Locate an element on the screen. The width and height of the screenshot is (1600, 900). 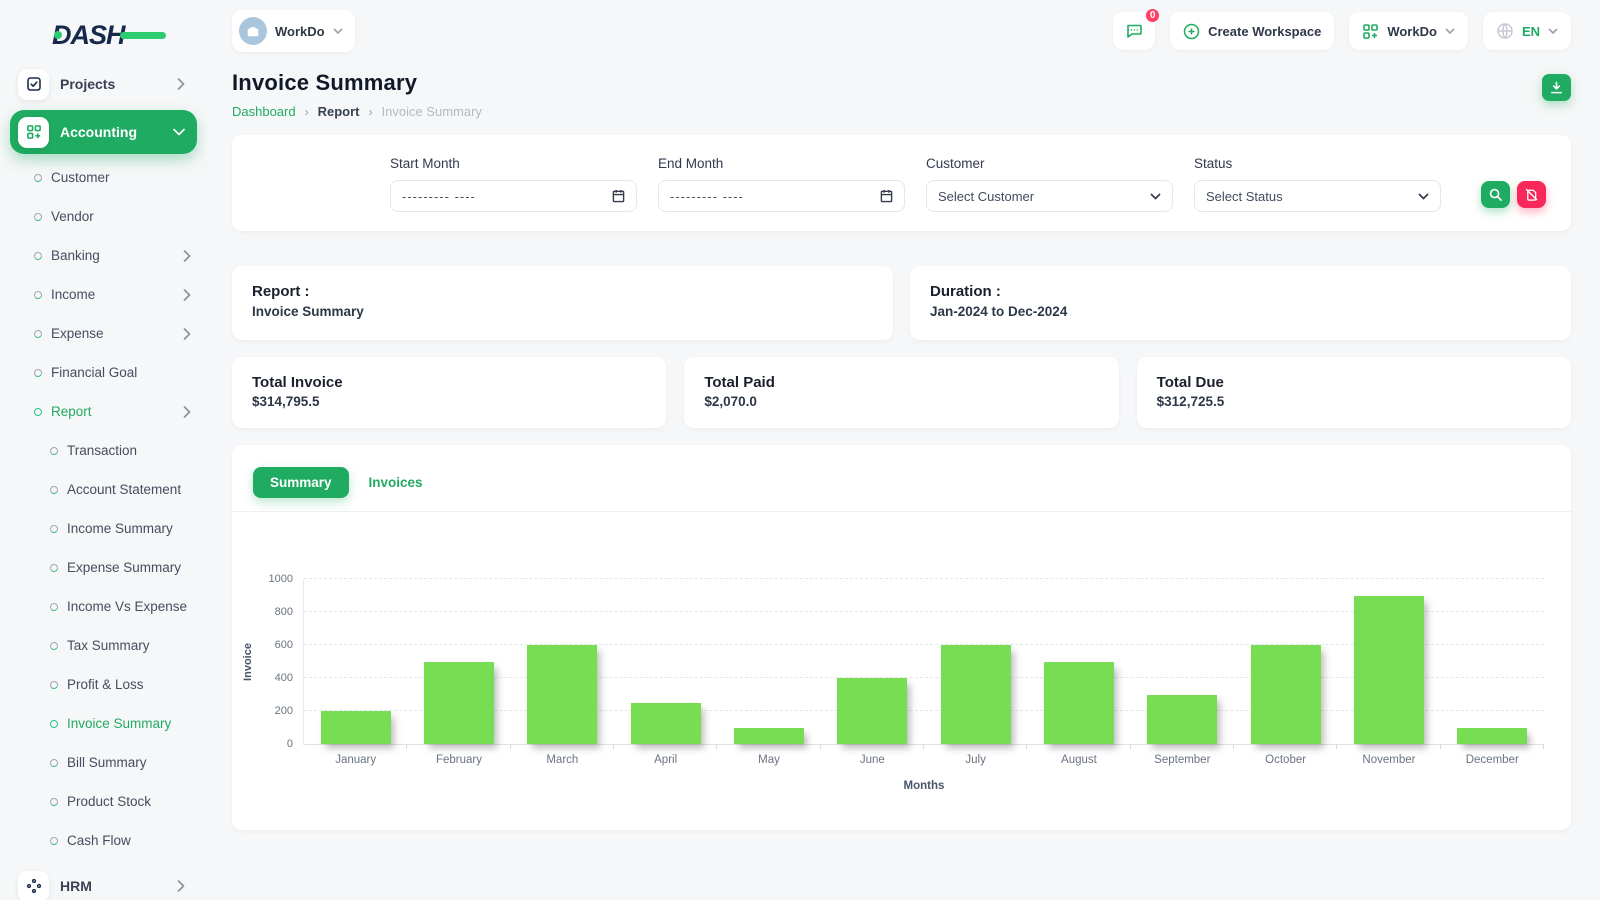
report-card-title: Report : is located at coordinates (281, 291).